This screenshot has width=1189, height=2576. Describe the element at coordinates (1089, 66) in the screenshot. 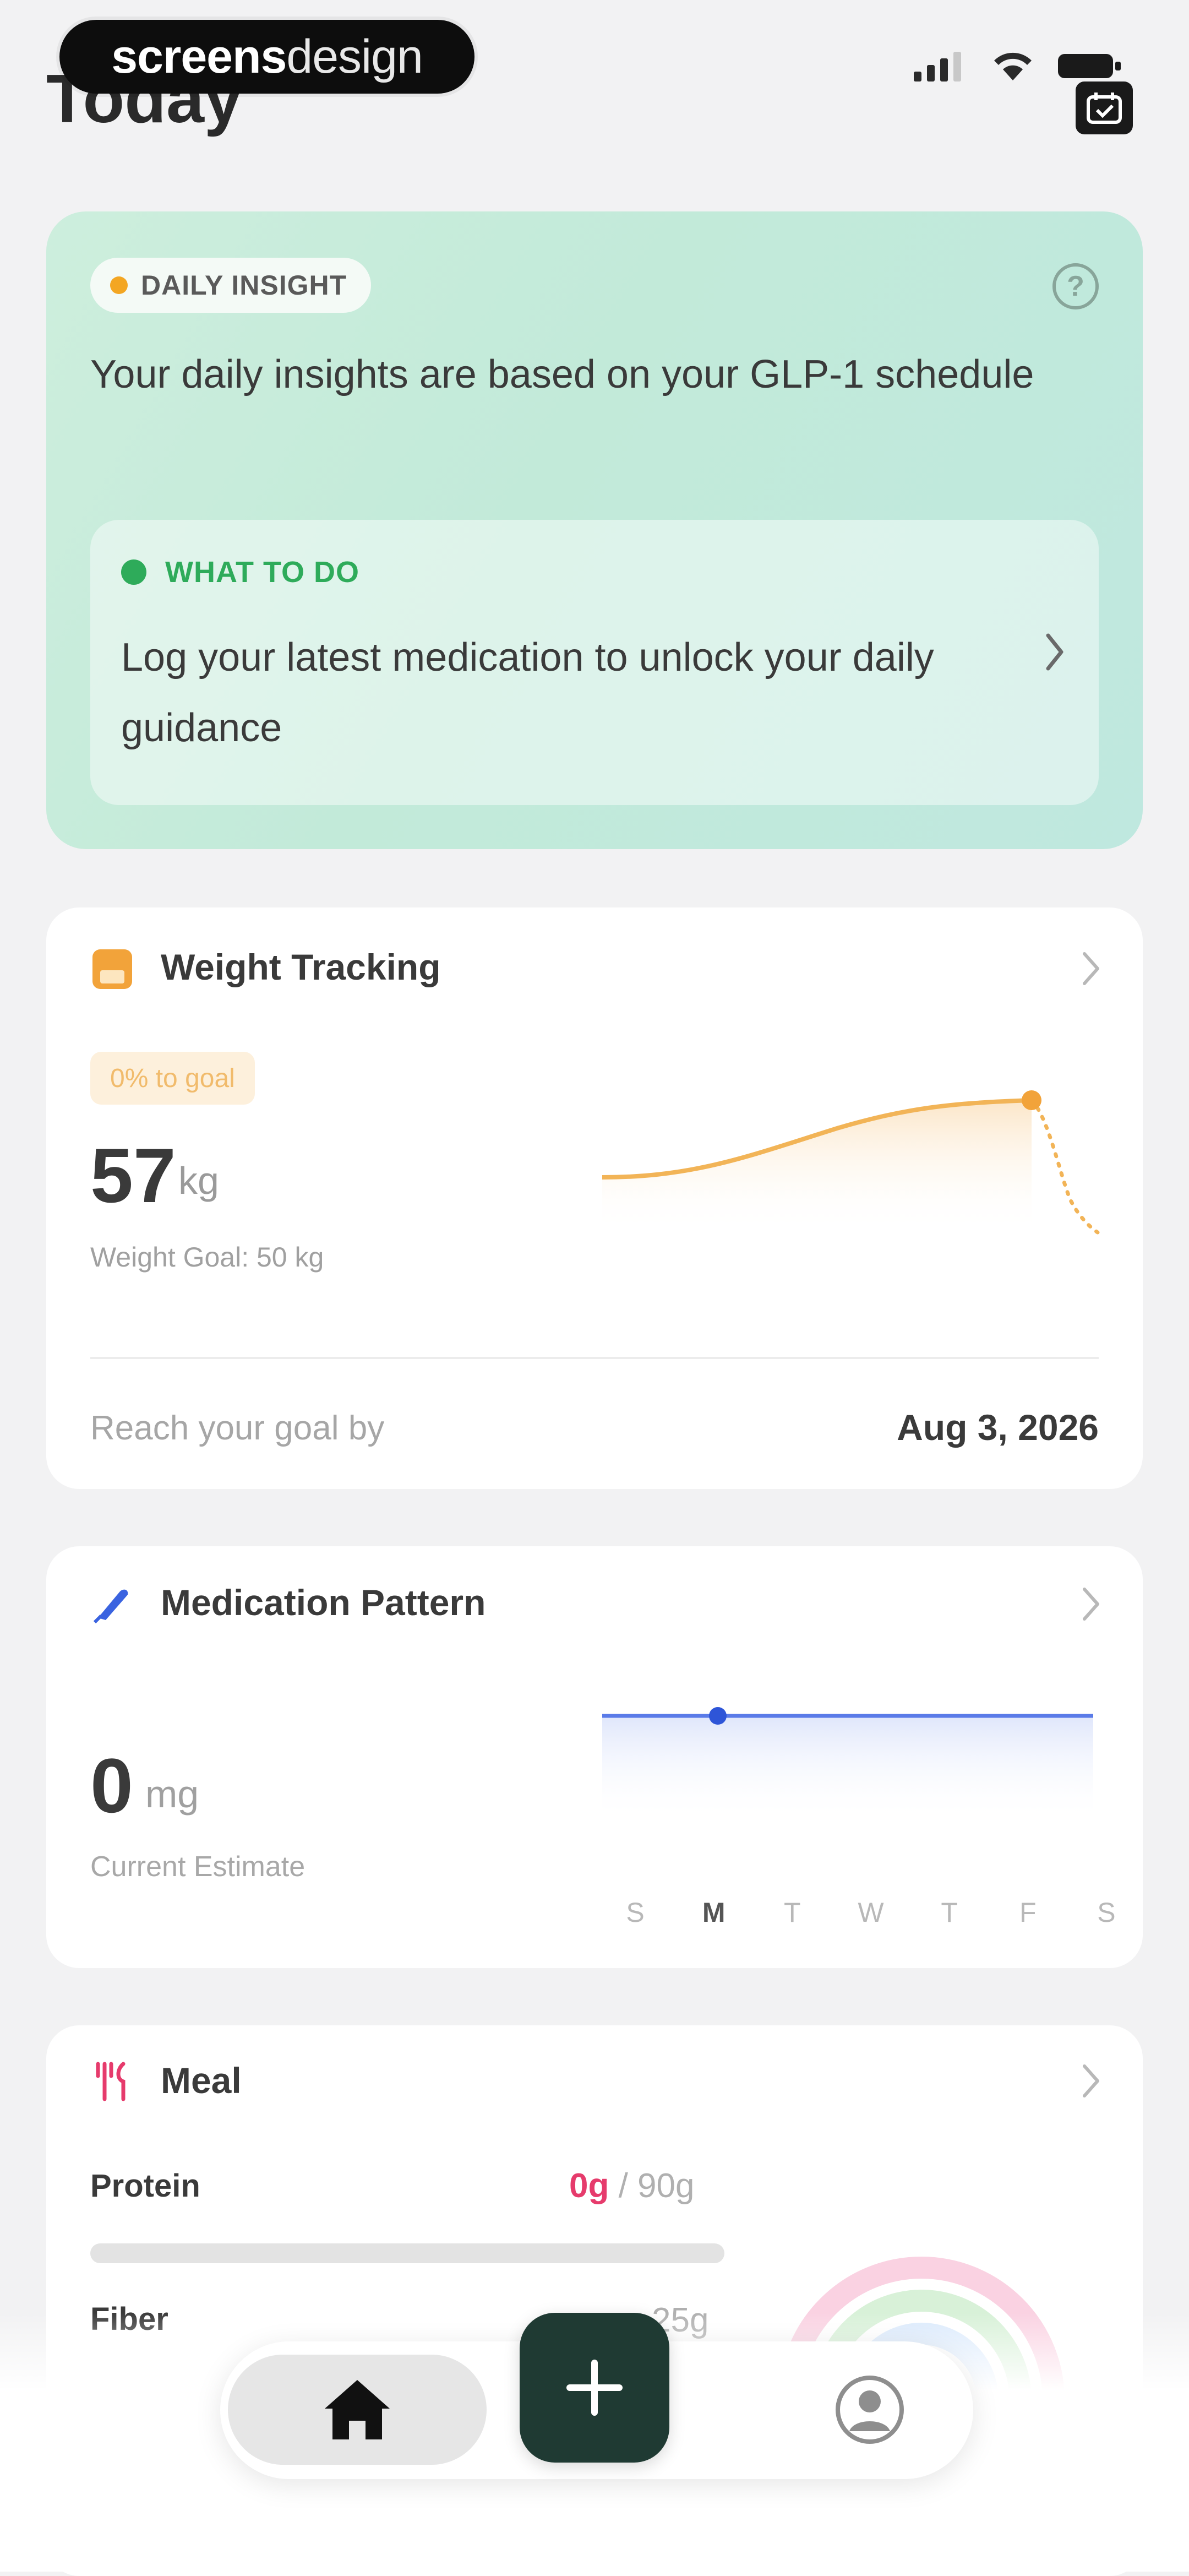

I see `battery-icon` at that location.